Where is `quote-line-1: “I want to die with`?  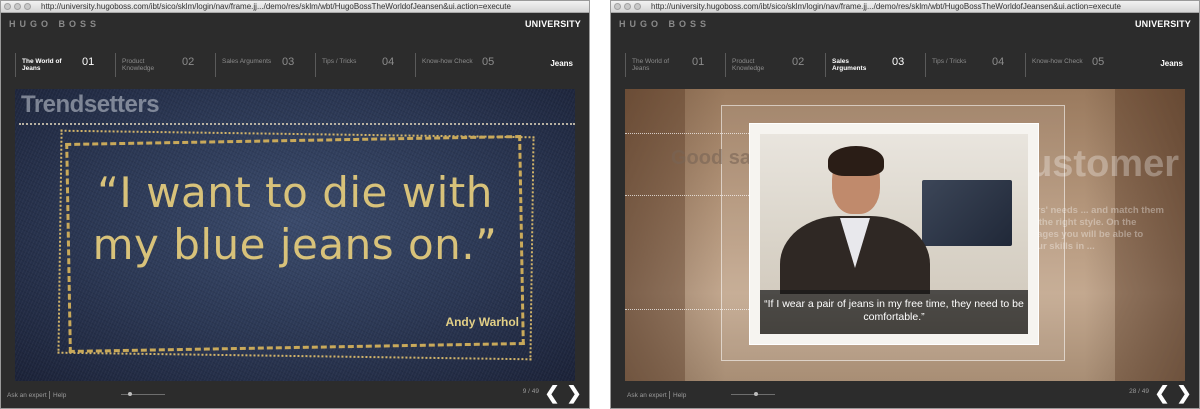
quote-line-1: “I want to die with is located at coordinates (295, 192).